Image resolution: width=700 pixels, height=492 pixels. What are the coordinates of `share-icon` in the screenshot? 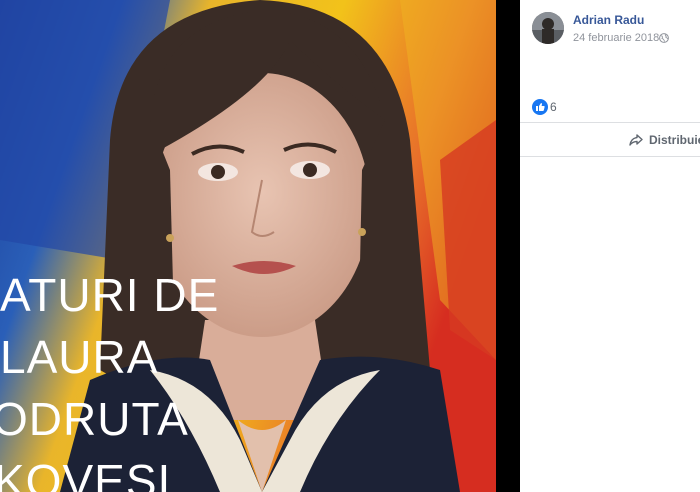 It's located at (636, 140).